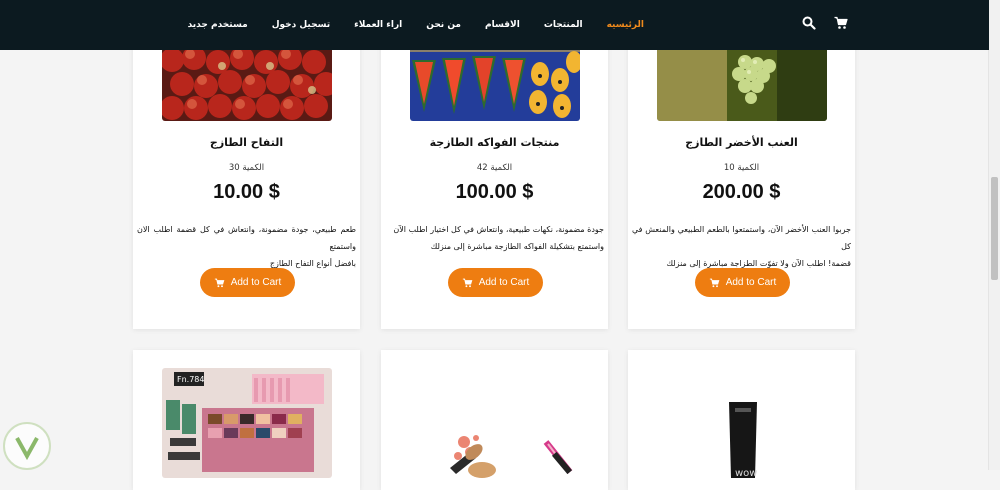 This screenshot has height=490, width=1000. I want to click on scrollbar-thumb, so click(994, 228).